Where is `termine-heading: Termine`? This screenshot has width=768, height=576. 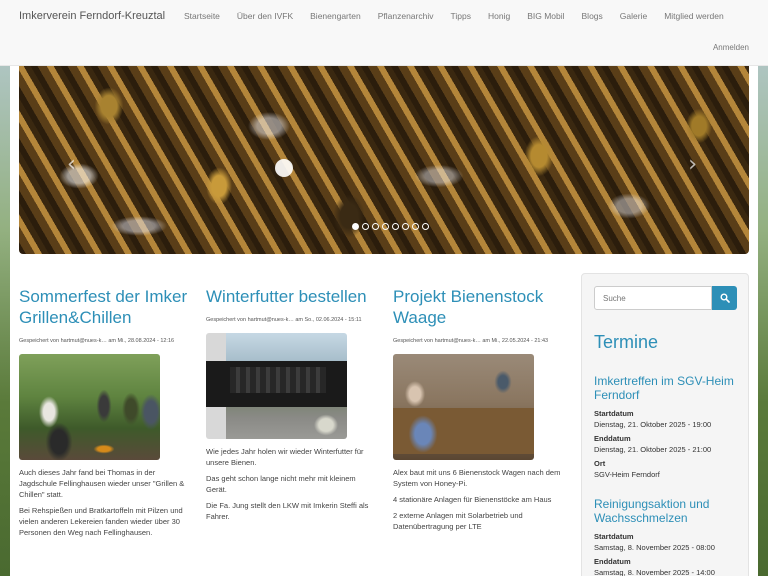 termine-heading: Termine is located at coordinates (626, 342).